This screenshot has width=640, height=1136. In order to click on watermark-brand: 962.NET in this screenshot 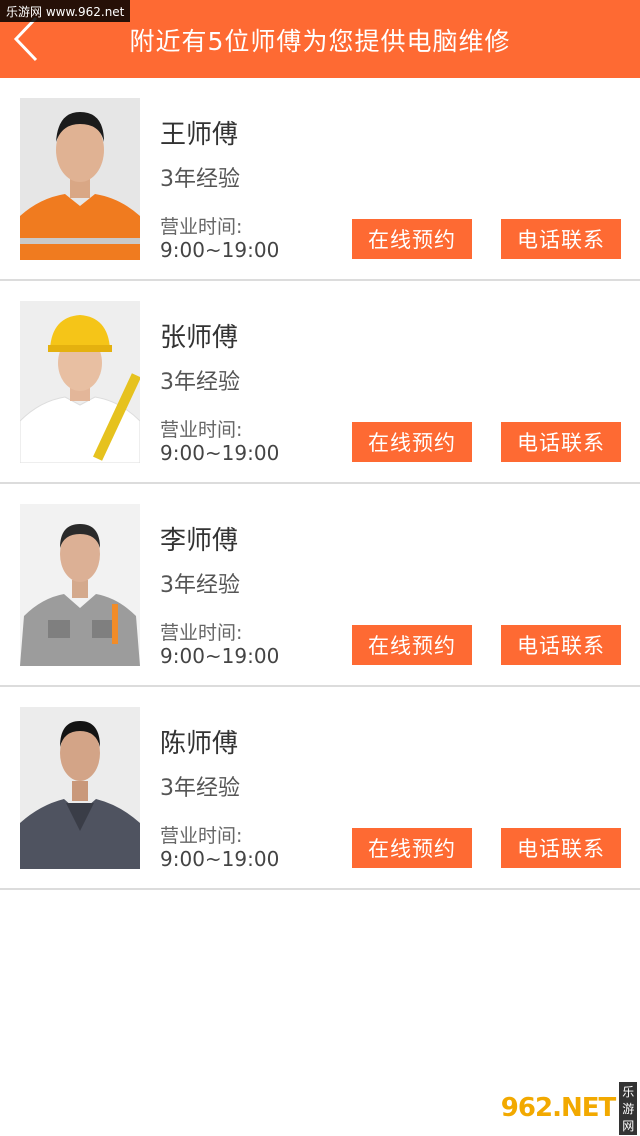, I will do `click(558, 1108)`.